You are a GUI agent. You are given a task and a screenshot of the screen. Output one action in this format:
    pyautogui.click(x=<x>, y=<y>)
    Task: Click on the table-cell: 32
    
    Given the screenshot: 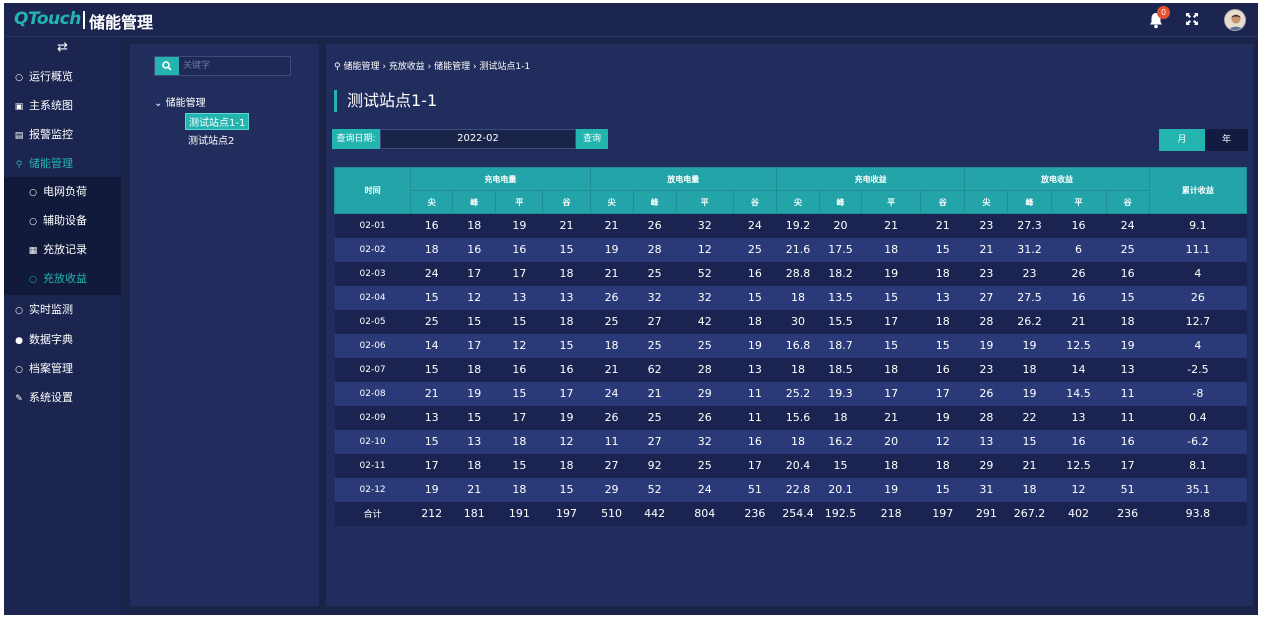 What is the action you would take?
    pyautogui.click(x=705, y=297)
    